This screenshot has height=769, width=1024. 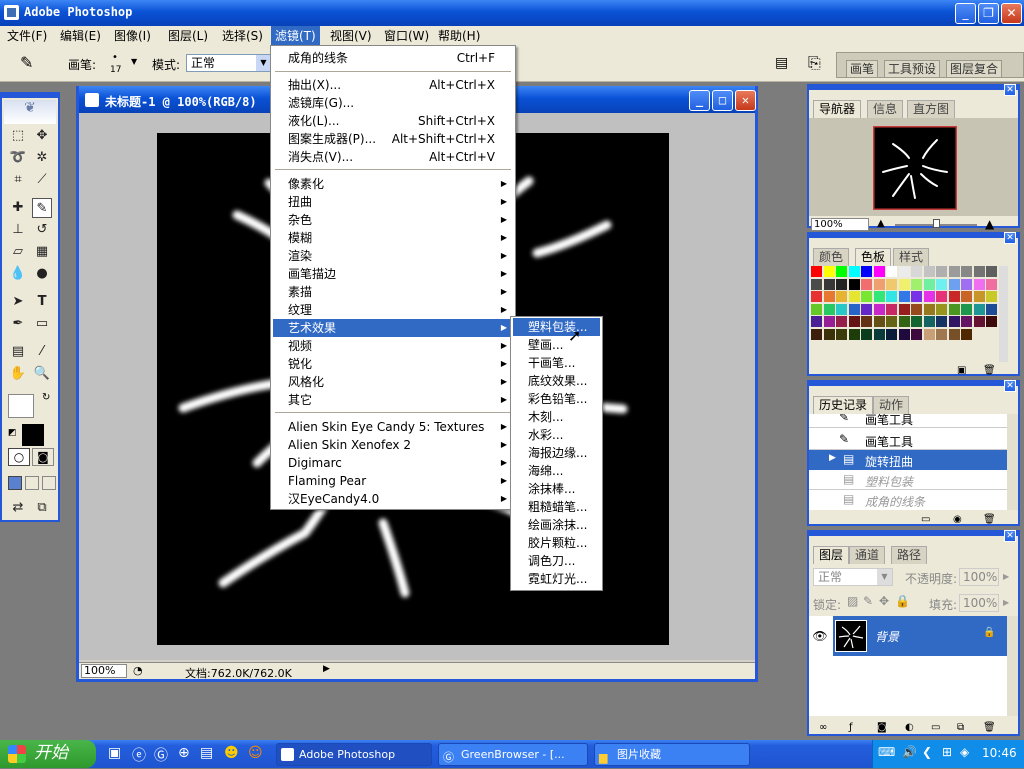 What do you see at coordinates (964, 752) in the screenshot?
I see `security-icon: ◈` at bounding box center [964, 752].